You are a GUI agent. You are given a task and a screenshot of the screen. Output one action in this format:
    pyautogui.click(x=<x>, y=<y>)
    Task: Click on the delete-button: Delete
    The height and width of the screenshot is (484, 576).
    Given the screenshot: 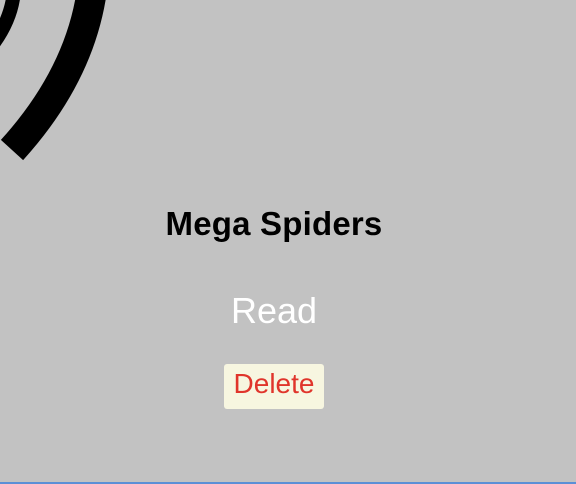 What is the action you would take?
    pyautogui.click(x=274, y=386)
    